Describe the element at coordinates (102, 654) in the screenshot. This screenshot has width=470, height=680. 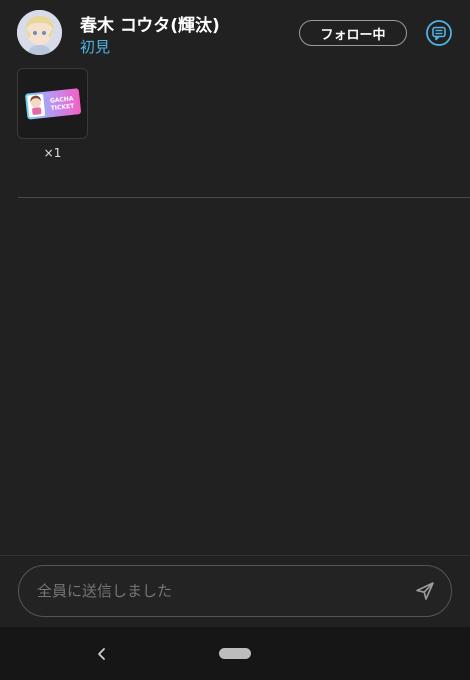
I see `back-chevron-icon` at that location.